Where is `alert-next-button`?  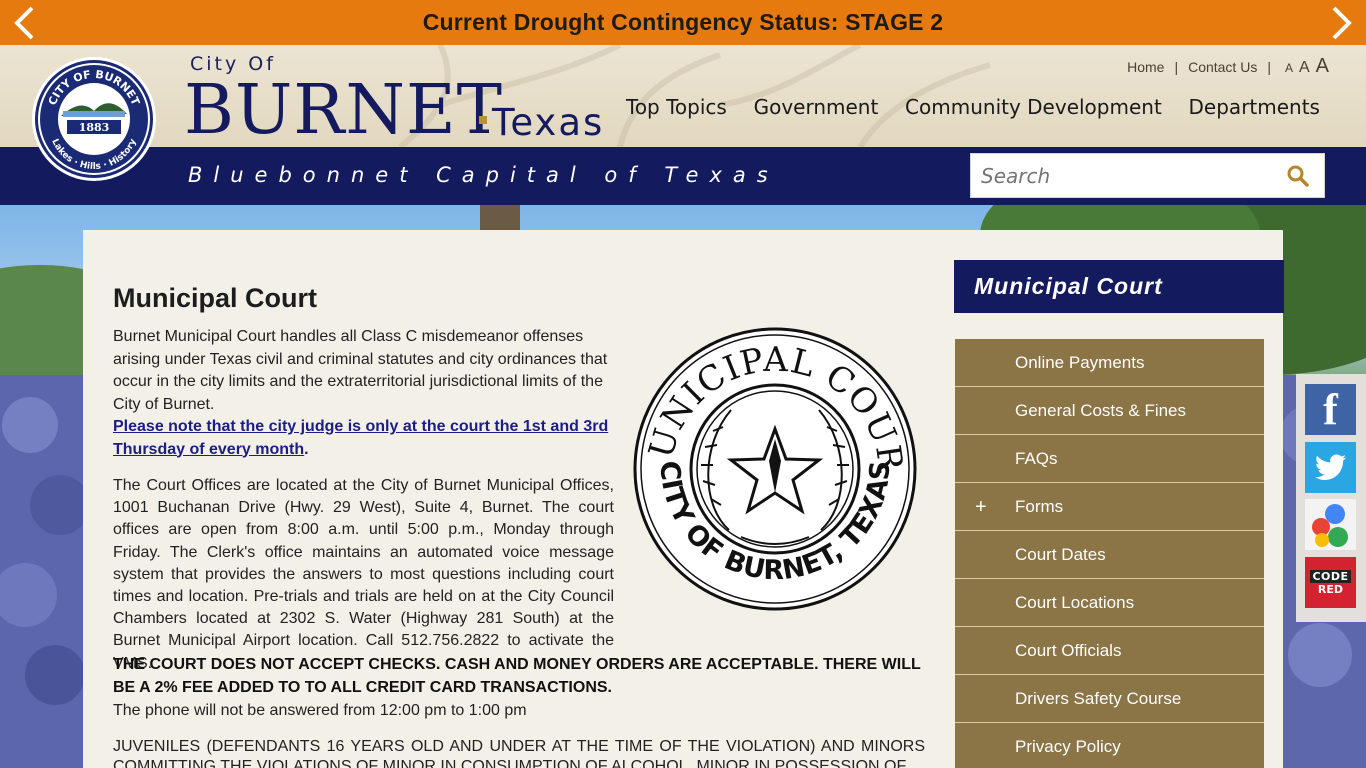 alert-next-button is located at coordinates (1342, 23).